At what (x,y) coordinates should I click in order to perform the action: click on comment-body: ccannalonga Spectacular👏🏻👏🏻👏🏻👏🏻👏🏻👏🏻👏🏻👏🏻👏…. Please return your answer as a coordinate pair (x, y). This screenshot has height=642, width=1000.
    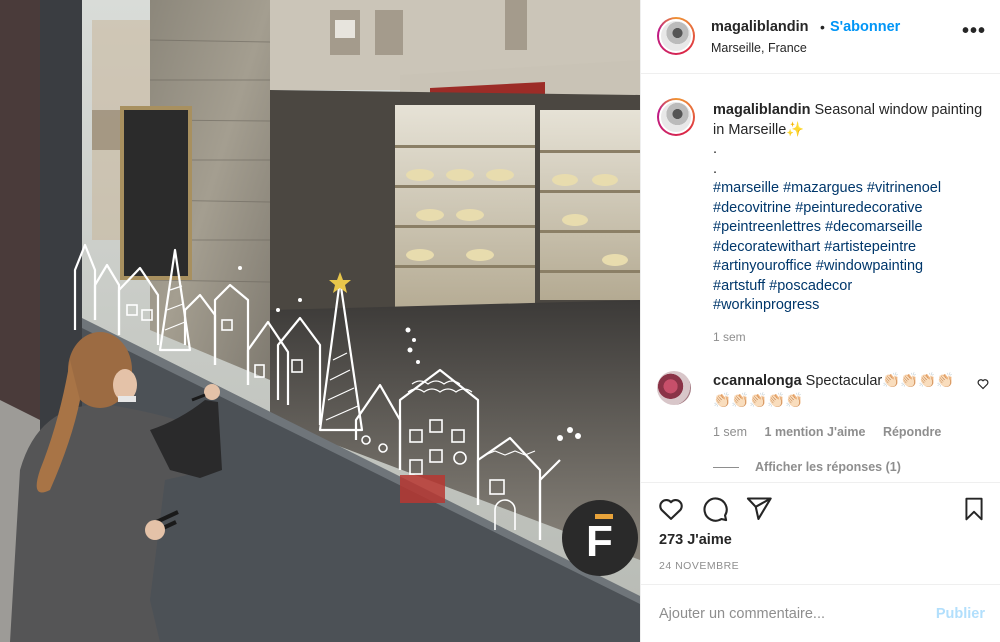
    Looking at the image, I should click on (838, 391).